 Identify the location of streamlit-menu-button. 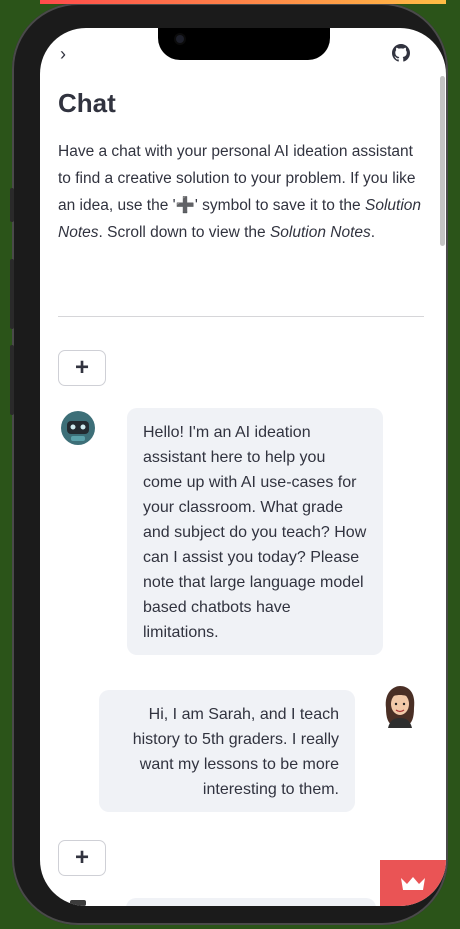
(413, 883).